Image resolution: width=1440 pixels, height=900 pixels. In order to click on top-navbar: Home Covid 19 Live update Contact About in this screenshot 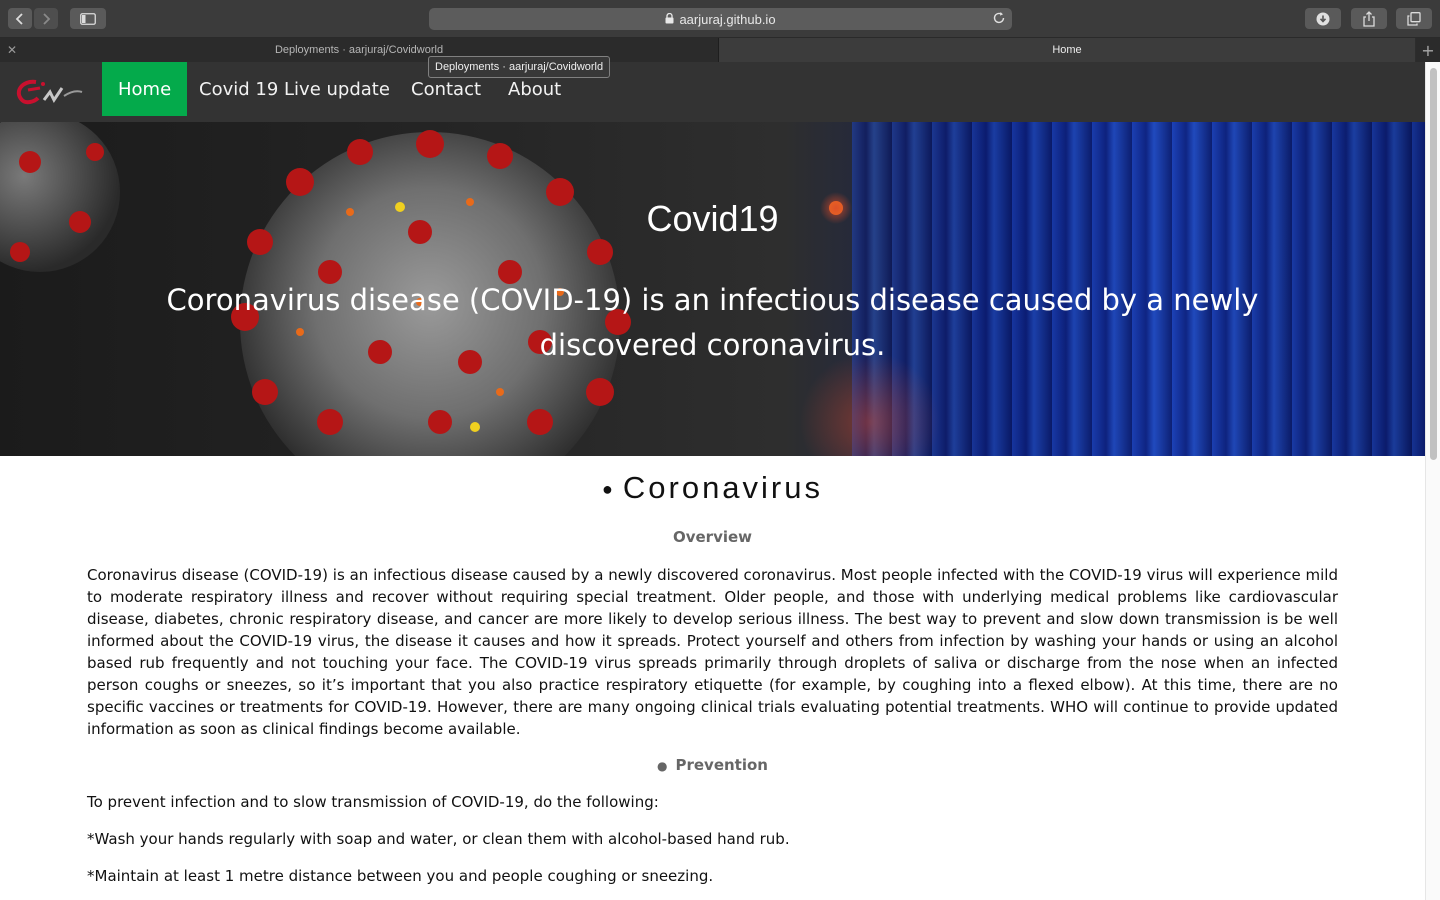, I will do `click(712, 92)`.